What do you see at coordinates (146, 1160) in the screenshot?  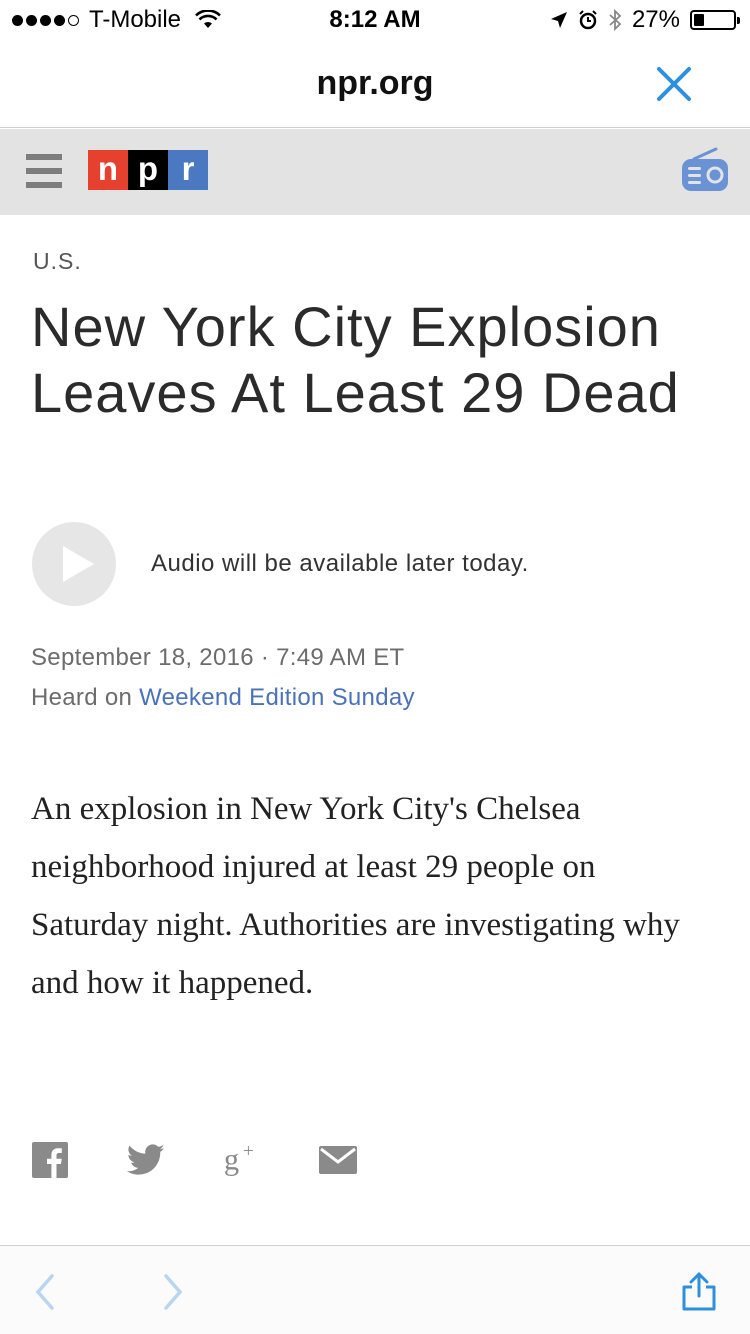 I see `twitter-icon` at bounding box center [146, 1160].